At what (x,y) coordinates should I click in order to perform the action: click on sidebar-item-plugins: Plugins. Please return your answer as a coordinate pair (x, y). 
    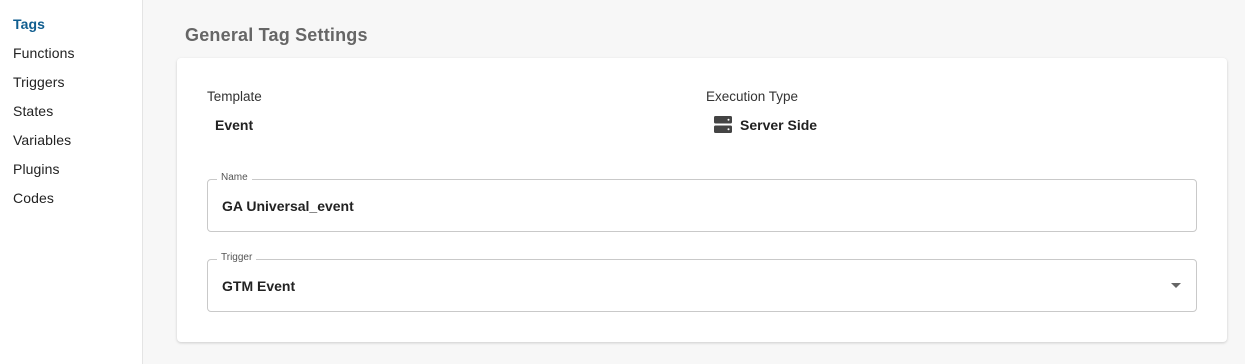
    Looking at the image, I should click on (36, 169).